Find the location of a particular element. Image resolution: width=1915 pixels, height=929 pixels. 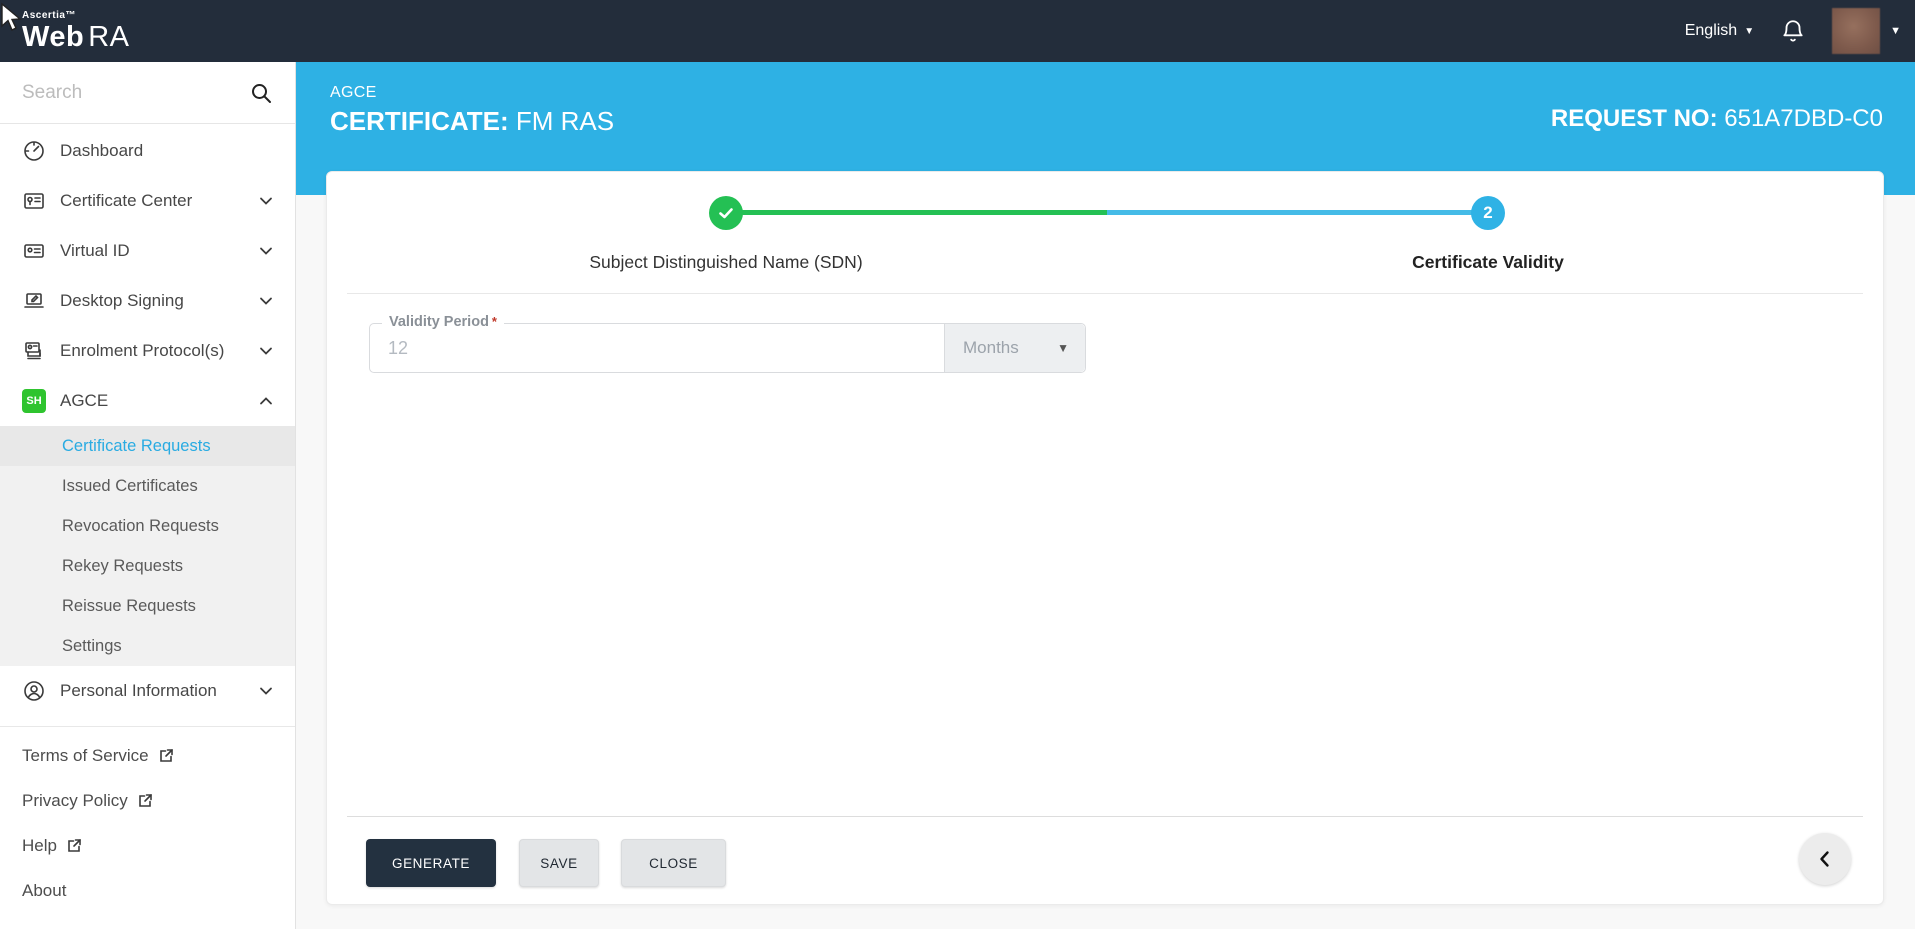

sidebar-search is located at coordinates (147, 93).